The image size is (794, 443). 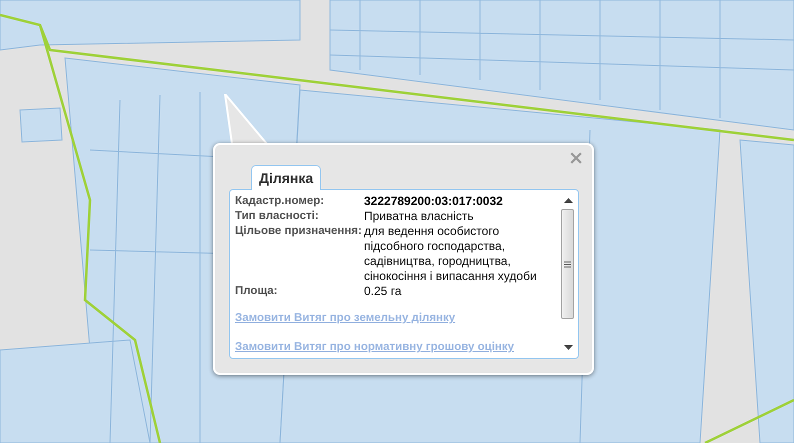 I want to click on field-label: Площа:, so click(x=257, y=291).